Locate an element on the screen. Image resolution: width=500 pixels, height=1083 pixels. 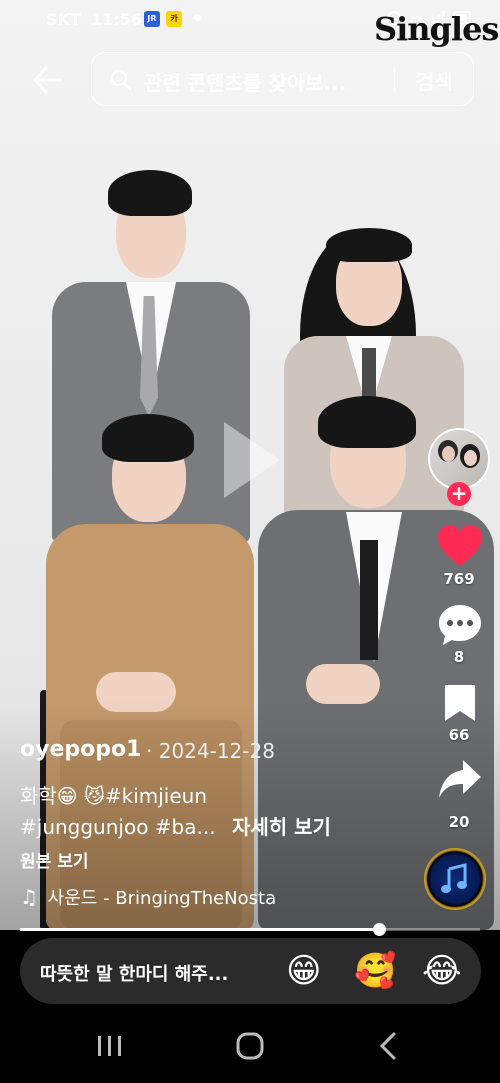
home-icon is located at coordinates (250, 1046).